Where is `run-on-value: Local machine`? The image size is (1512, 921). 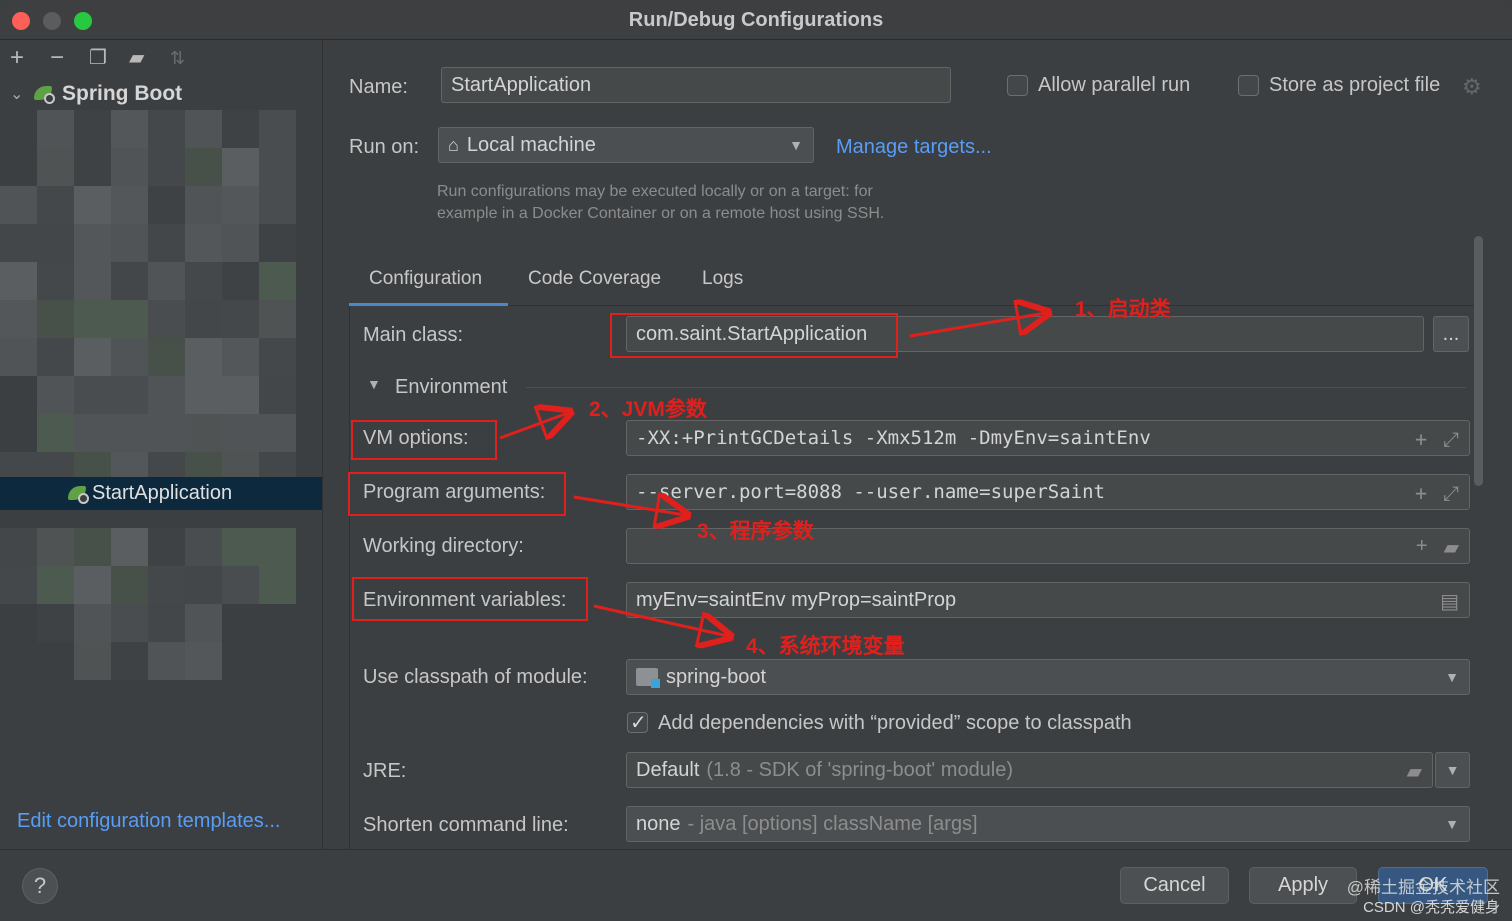
run-on-value: Local machine is located at coordinates (531, 144).